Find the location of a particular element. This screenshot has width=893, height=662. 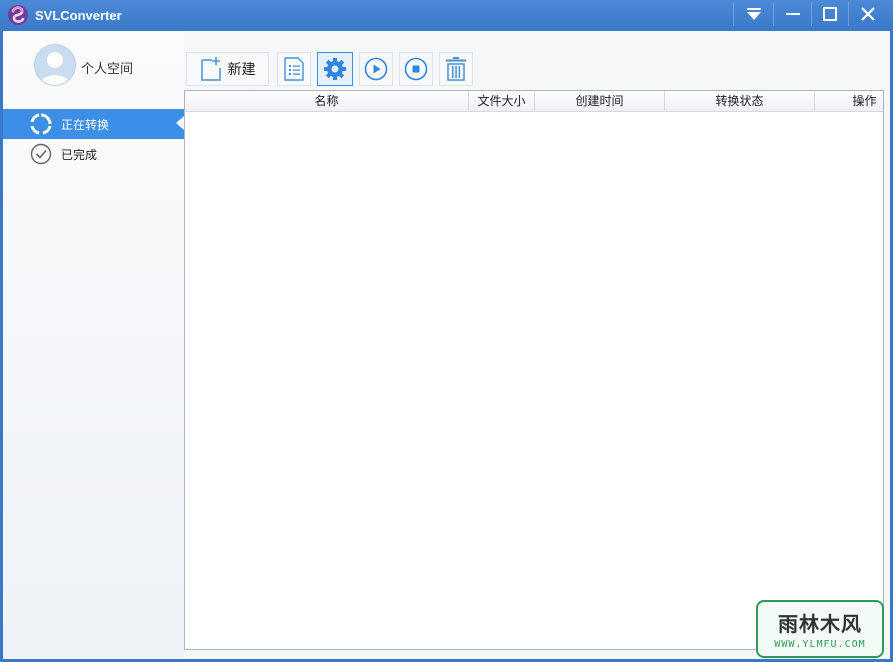

table-header: 名称 文件大小 创建时间 转换状态 操作 is located at coordinates (534, 101).